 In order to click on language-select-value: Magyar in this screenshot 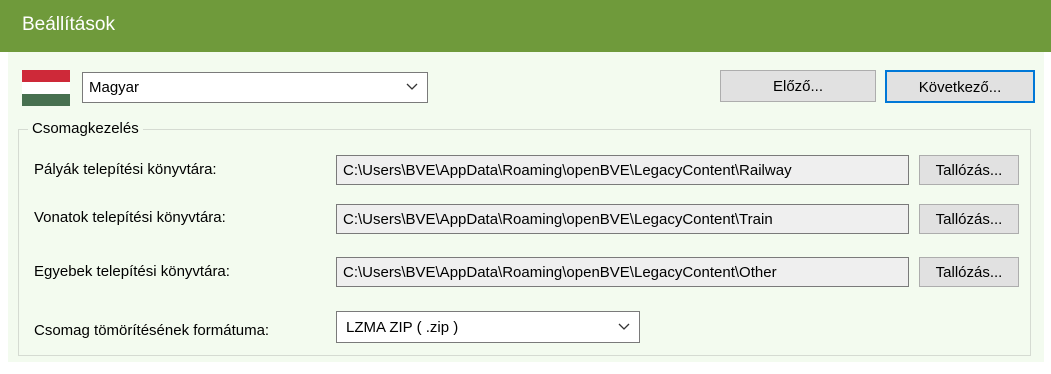, I will do `click(114, 87)`.